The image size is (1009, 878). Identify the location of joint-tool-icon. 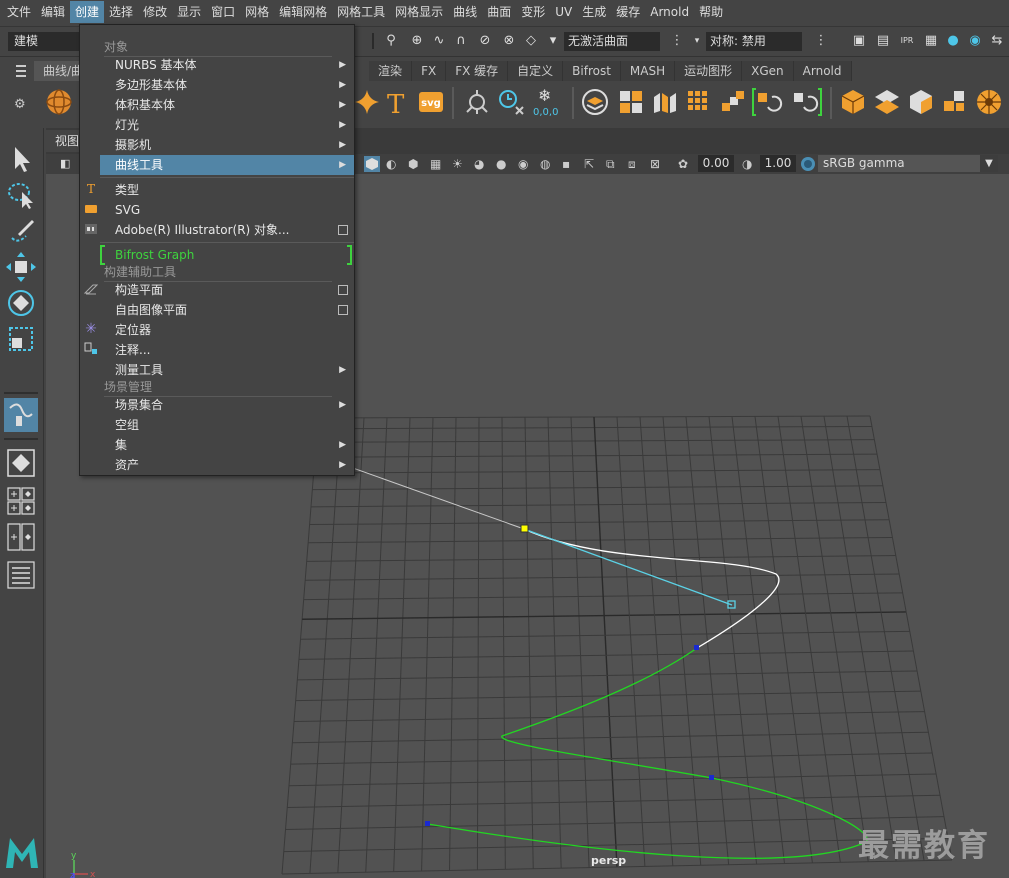
(477, 102).